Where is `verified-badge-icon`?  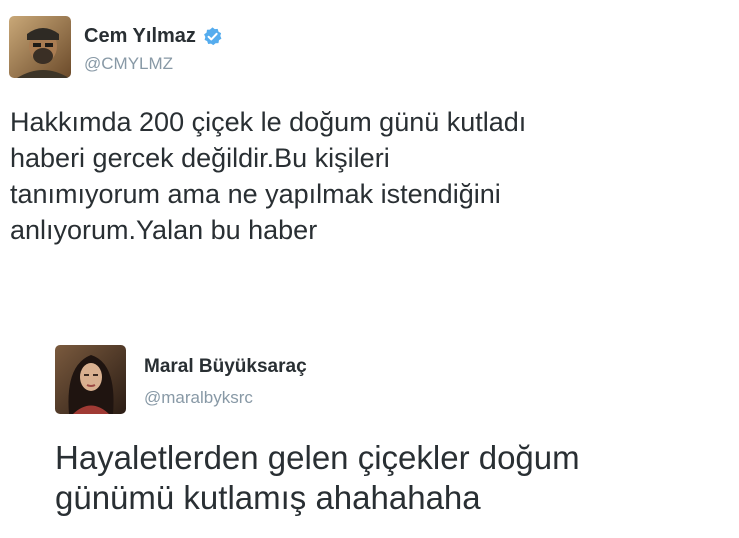 verified-badge-icon is located at coordinates (212, 36).